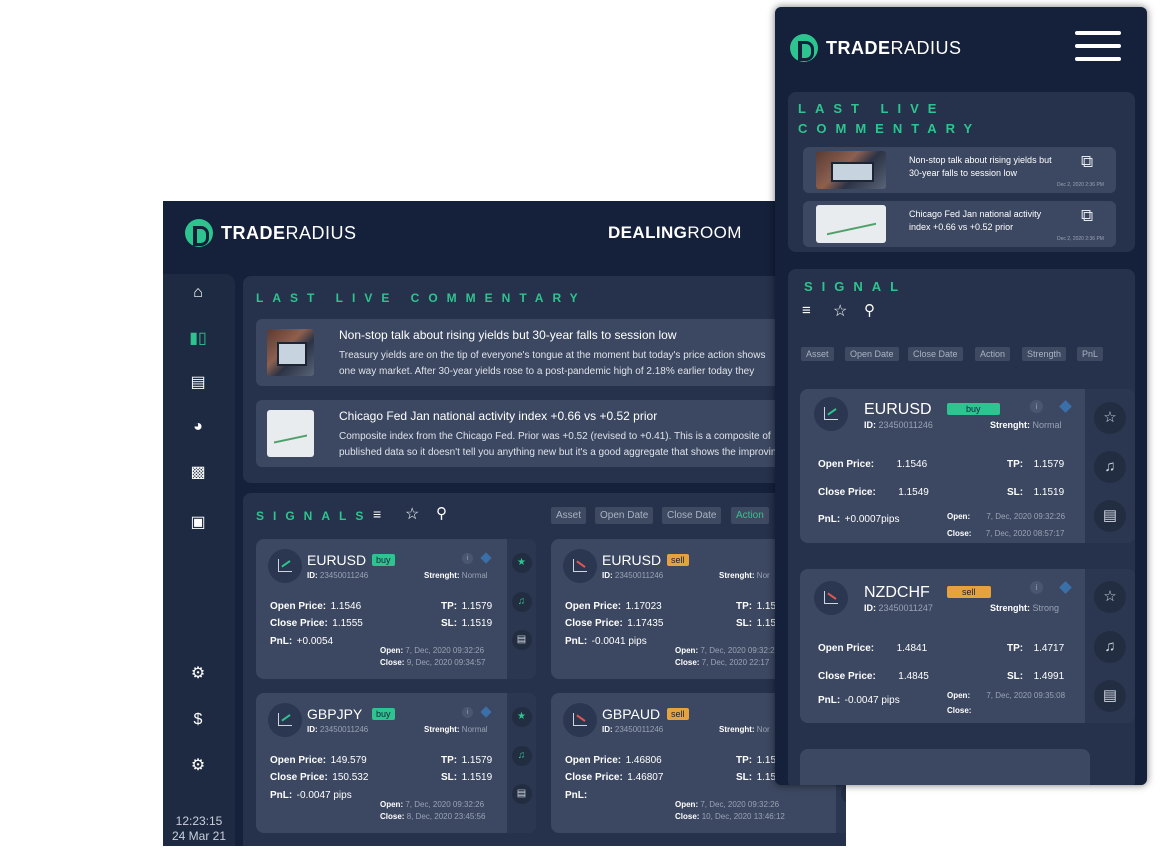 This screenshot has width=1173, height=864. I want to click on close-price-value: 150.532, so click(350, 777).